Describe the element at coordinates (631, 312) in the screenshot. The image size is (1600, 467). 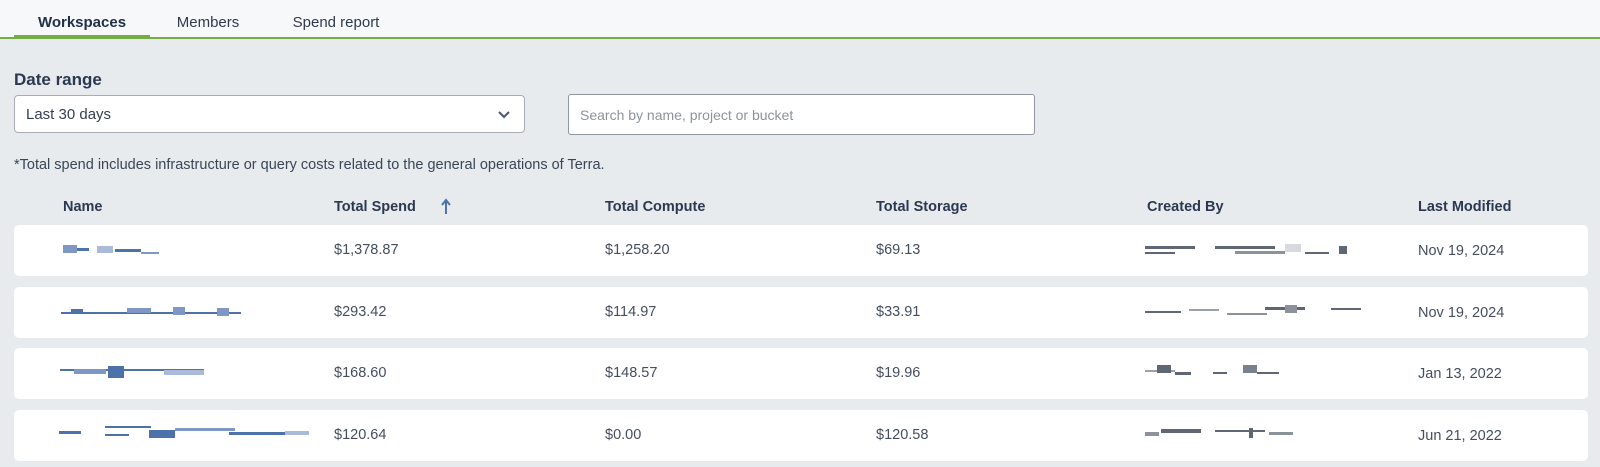
I see `total-compute-value: $114.97` at that location.